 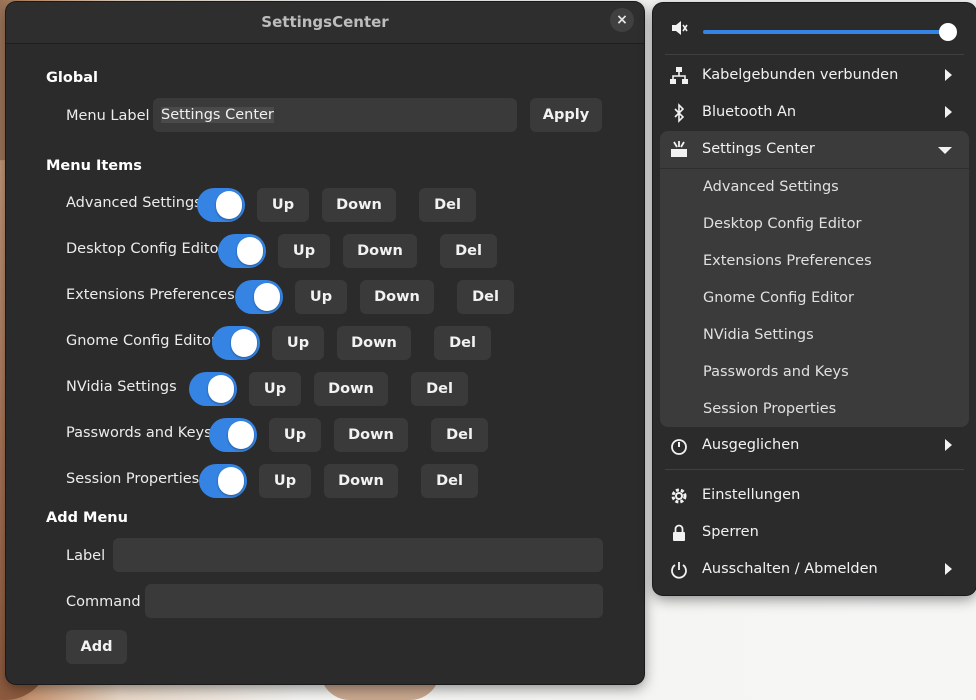 I want to click on add-menu-heading: Add Menu, so click(x=87, y=518).